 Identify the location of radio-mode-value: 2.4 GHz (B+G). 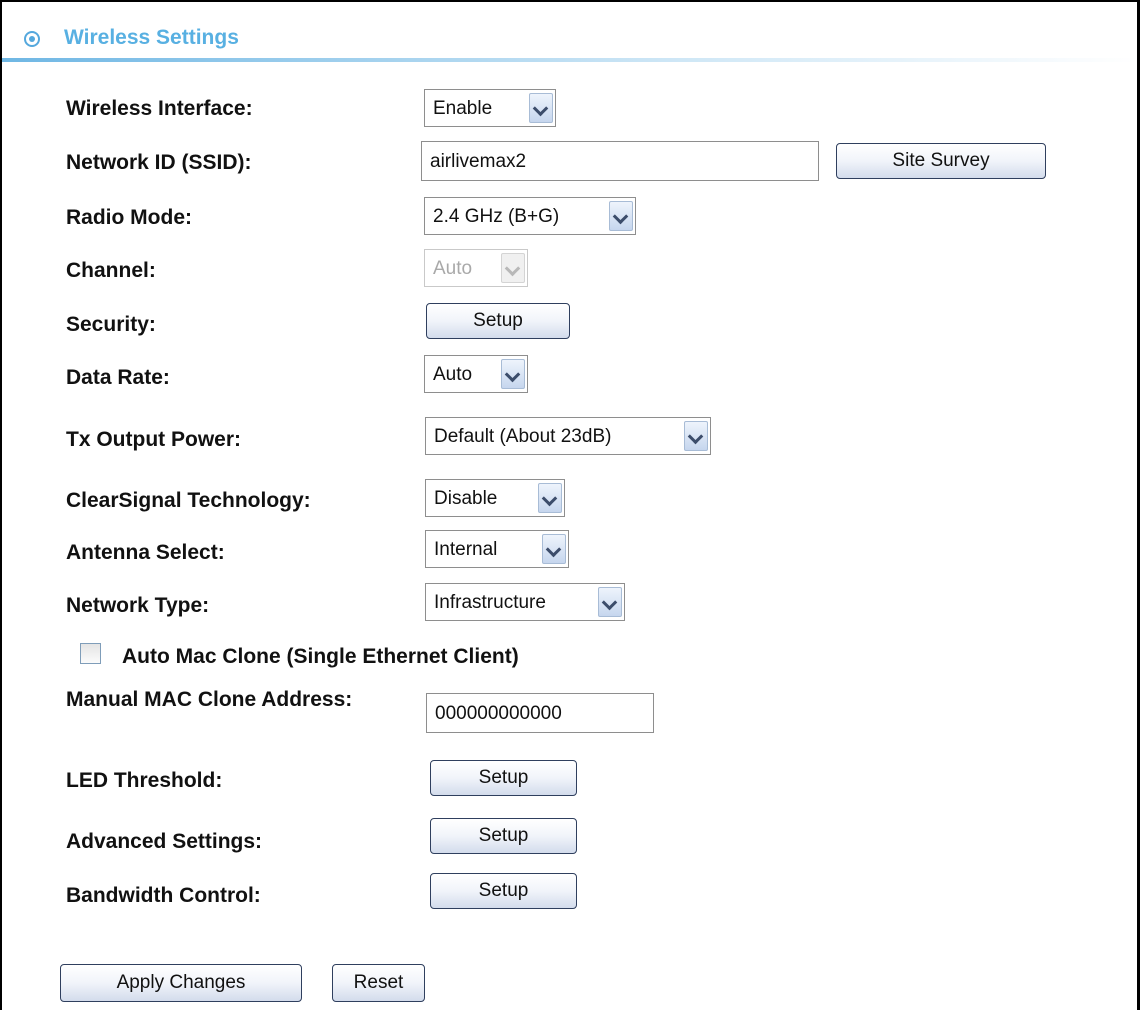
(496, 216).